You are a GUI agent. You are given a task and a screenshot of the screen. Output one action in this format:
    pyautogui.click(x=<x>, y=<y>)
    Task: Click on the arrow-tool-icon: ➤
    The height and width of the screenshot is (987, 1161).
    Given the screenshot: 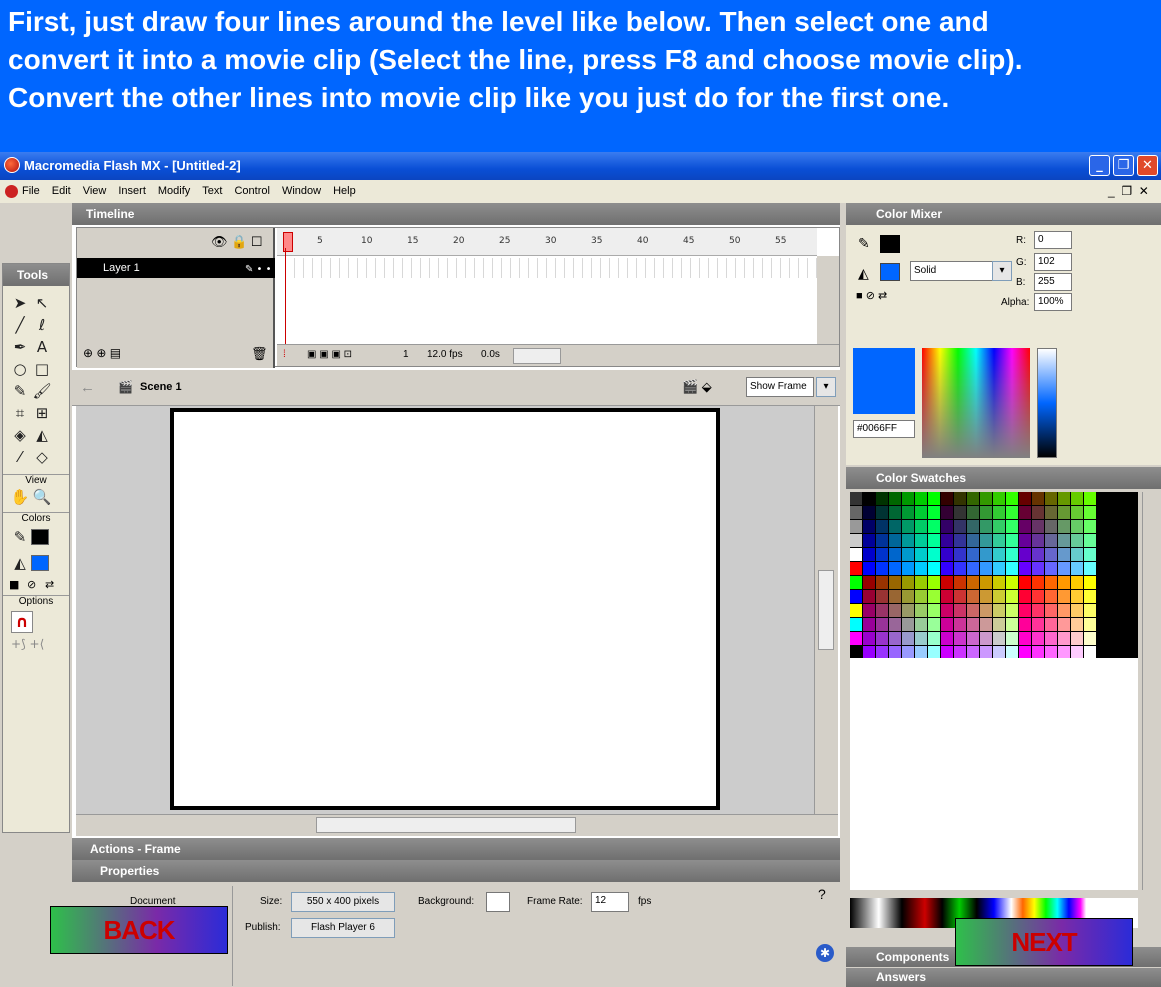 What is the action you would take?
    pyautogui.click(x=20, y=303)
    